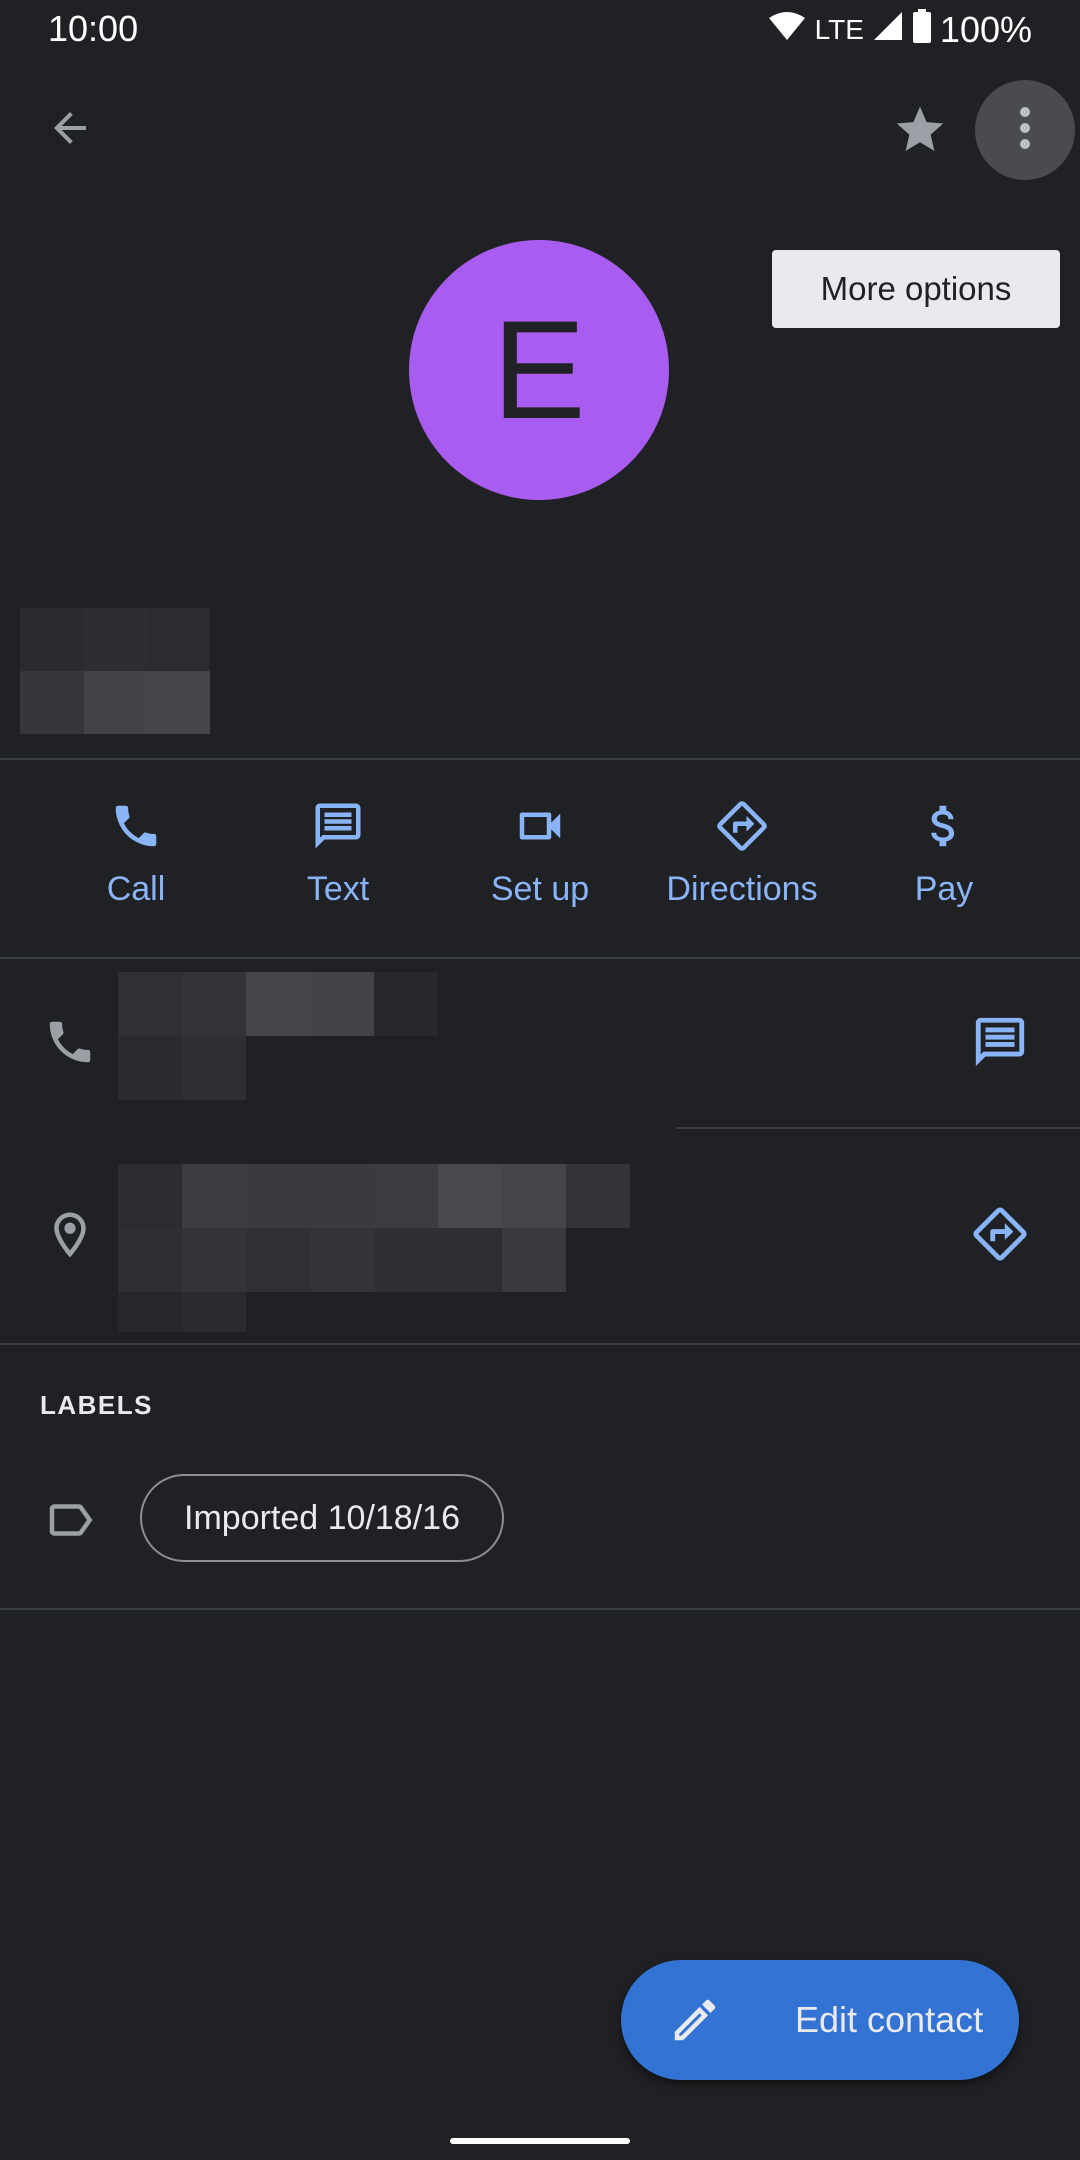  What do you see at coordinates (374, 1248) in the screenshot?
I see `address-redacted` at bounding box center [374, 1248].